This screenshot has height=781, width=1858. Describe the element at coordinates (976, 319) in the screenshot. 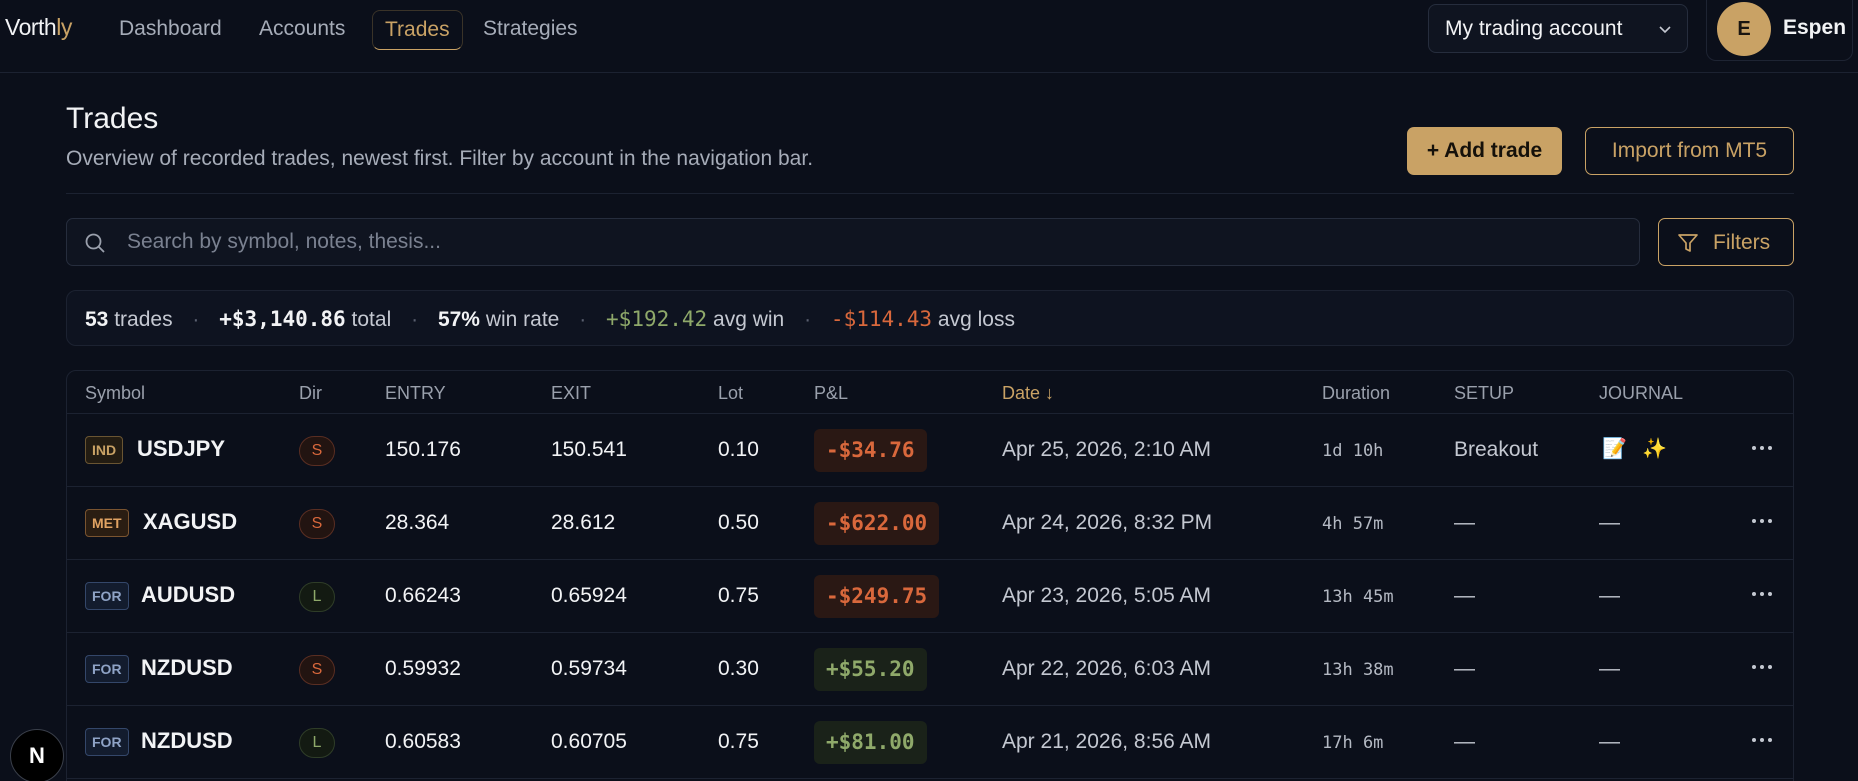

I see `stat-avg-loss-label: avg loss` at that location.